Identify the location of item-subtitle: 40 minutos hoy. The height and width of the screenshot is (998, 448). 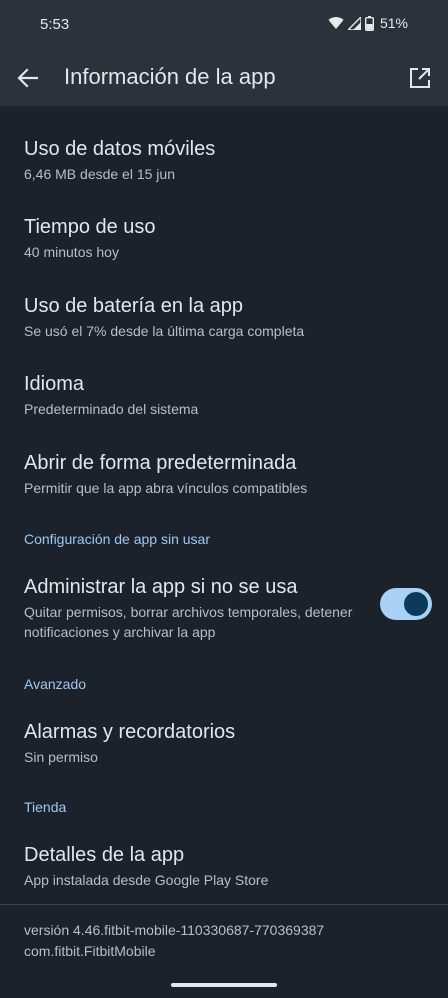
(71, 252).